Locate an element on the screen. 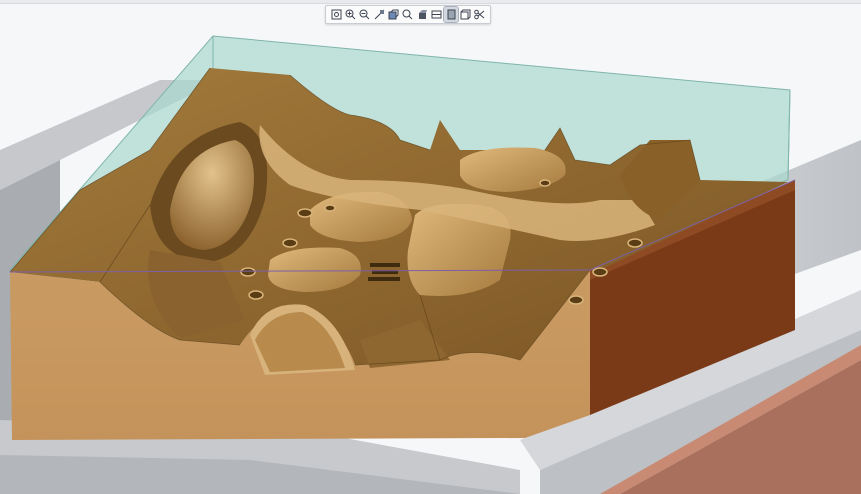 This screenshot has height=494, width=861. zoom-in-button is located at coordinates (350, 14).